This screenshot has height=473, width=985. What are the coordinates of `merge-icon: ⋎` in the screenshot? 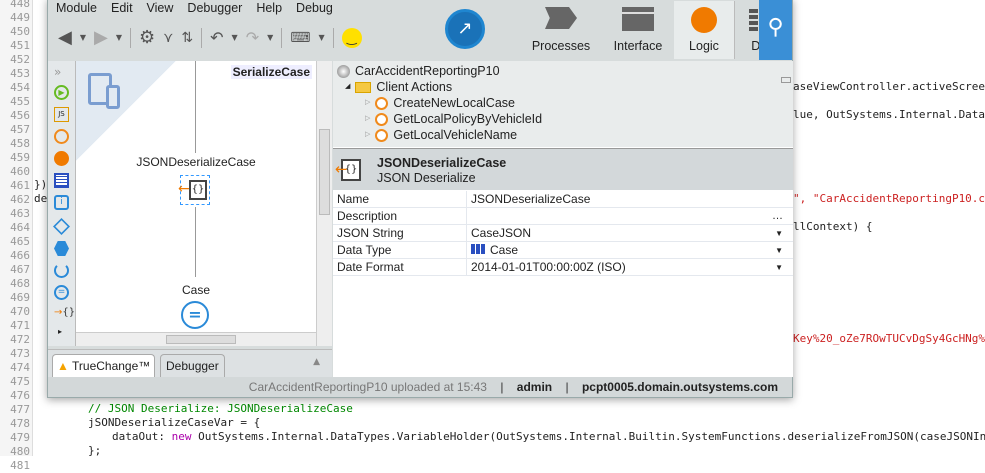 It's located at (168, 38).